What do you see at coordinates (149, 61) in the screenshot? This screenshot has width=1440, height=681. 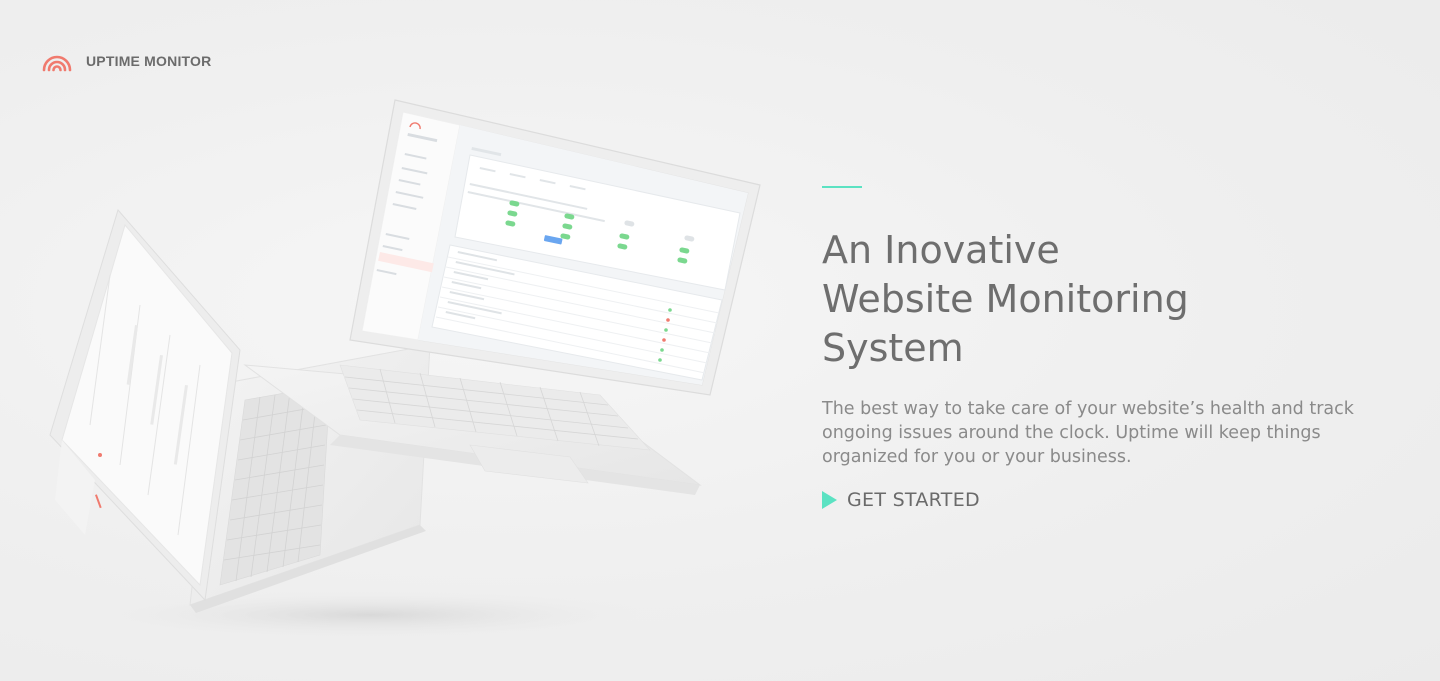 I see `brand-name: UPTIME MONITOR` at bounding box center [149, 61].